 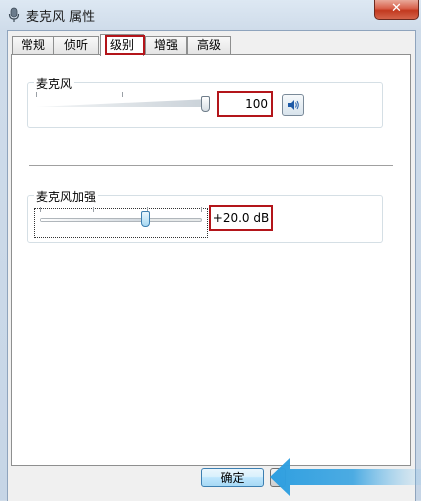 What do you see at coordinates (211, 166) in the screenshot?
I see `section-divider` at bounding box center [211, 166].